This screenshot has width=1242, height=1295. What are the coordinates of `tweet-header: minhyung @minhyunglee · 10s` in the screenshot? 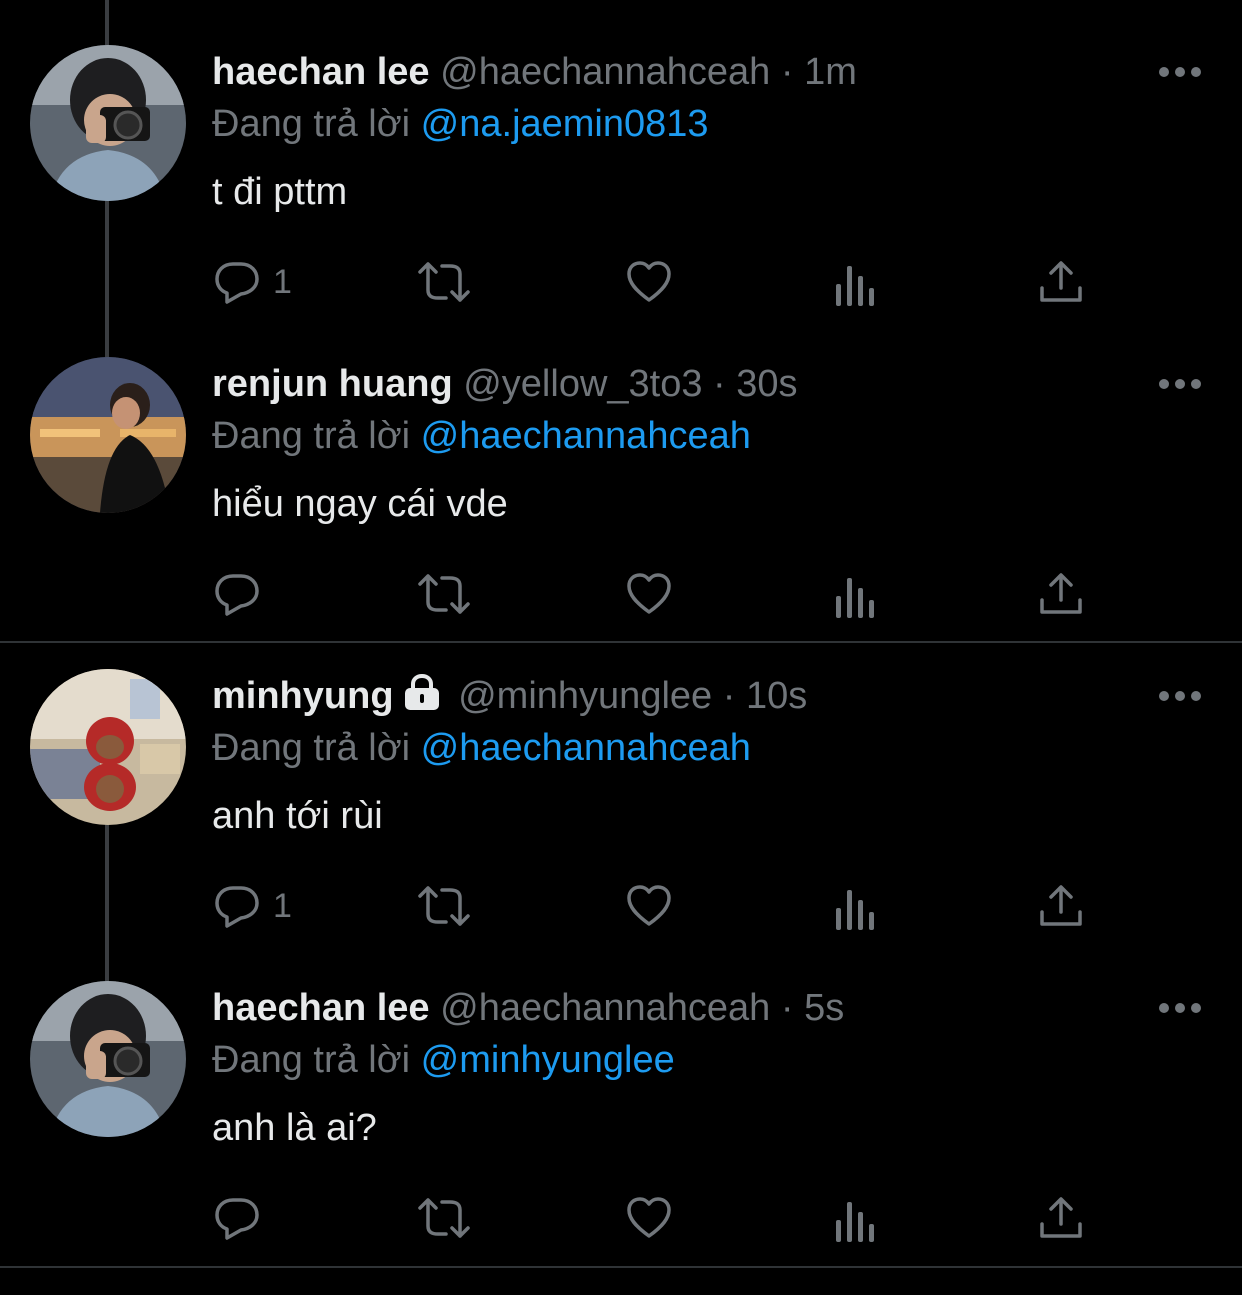 It's located at (509, 696).